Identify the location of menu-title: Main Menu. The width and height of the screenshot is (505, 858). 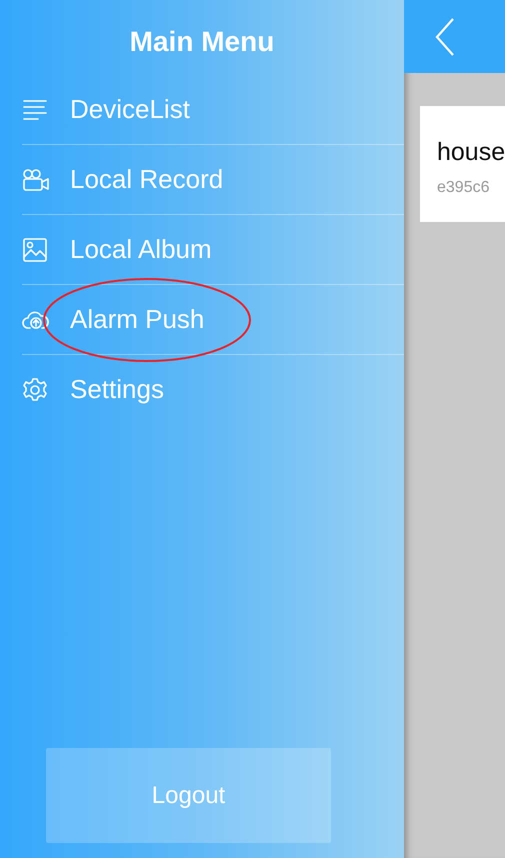
(202, 42).